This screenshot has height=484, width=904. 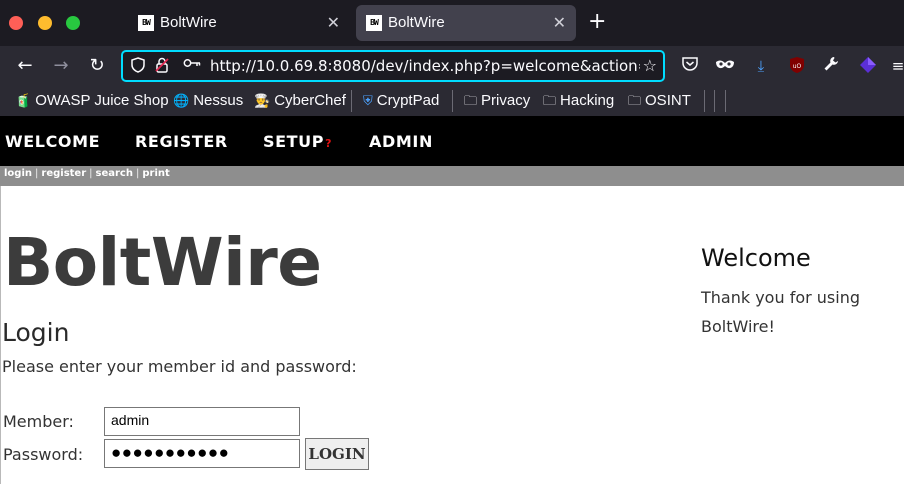 What do you see at coordinates (43, 454) in the screenshot?
I see `password-label: Password:` at bounding box center [43, 454].